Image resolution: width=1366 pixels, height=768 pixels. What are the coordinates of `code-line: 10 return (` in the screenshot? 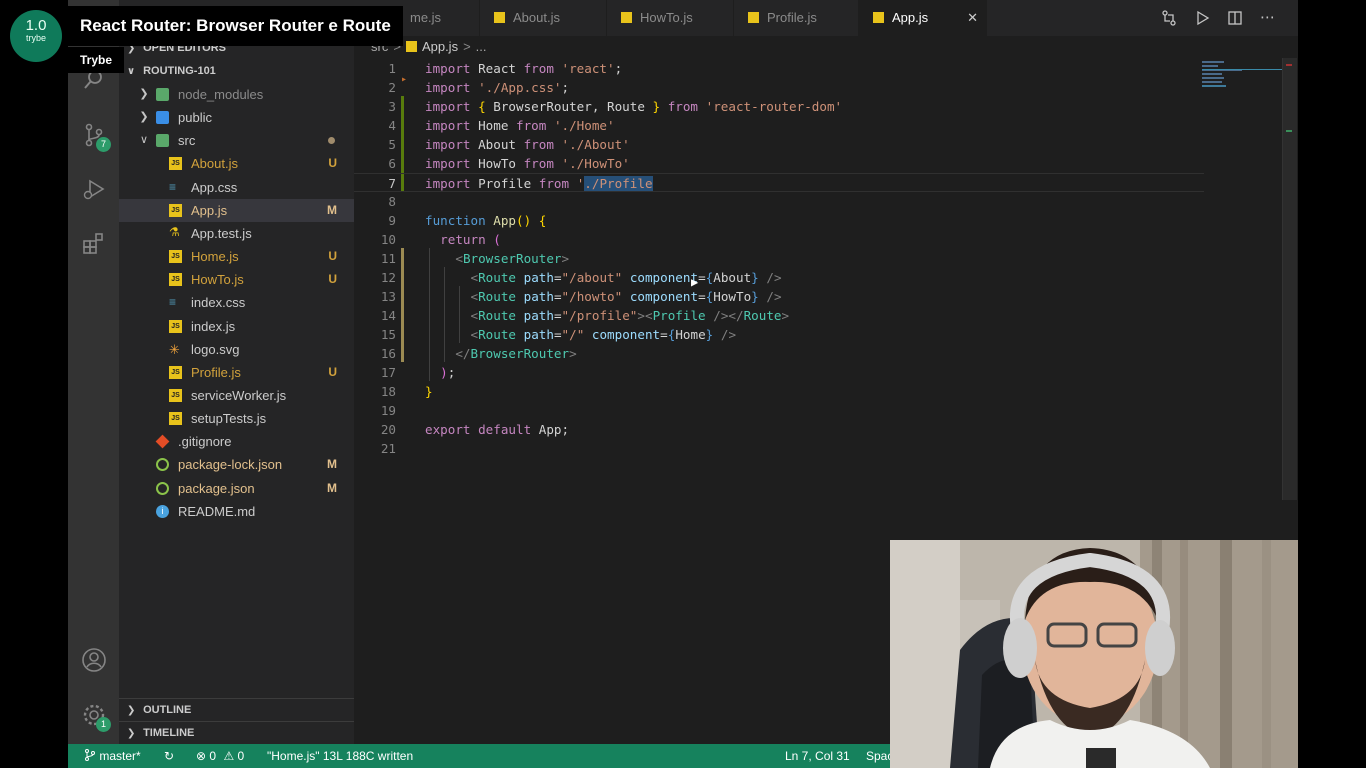 It's located at (779, 239).